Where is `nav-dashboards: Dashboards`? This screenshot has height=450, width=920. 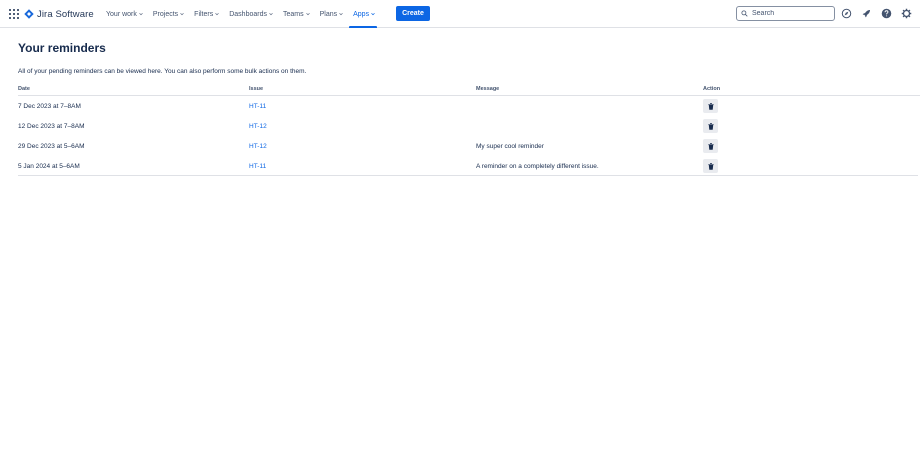
nav-dashboards: Dashboards is located at coordinates (252, 14).